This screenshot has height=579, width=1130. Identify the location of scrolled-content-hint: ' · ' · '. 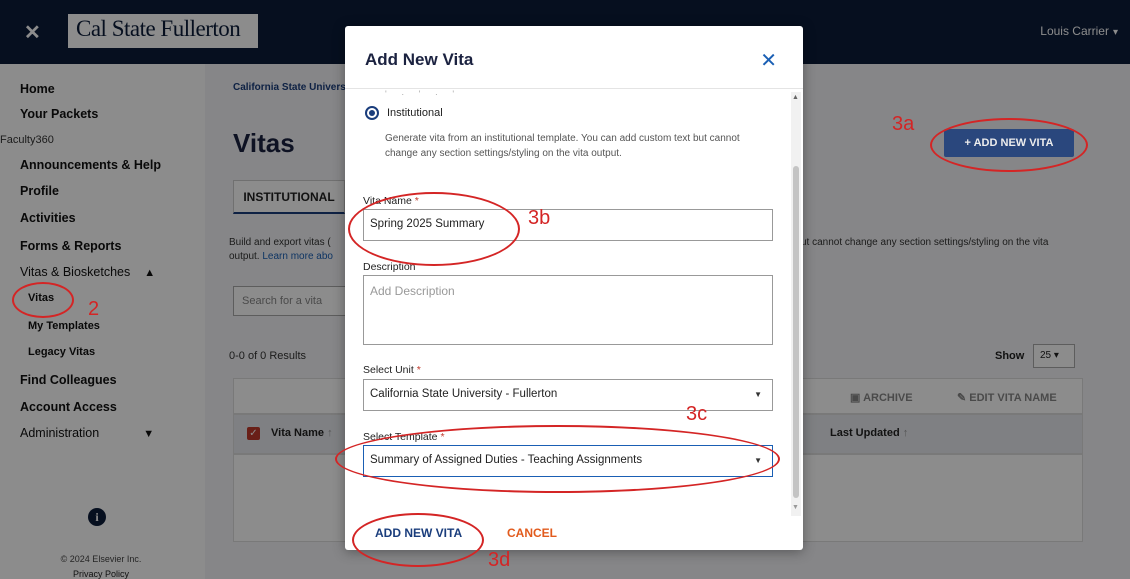
(423, 94).